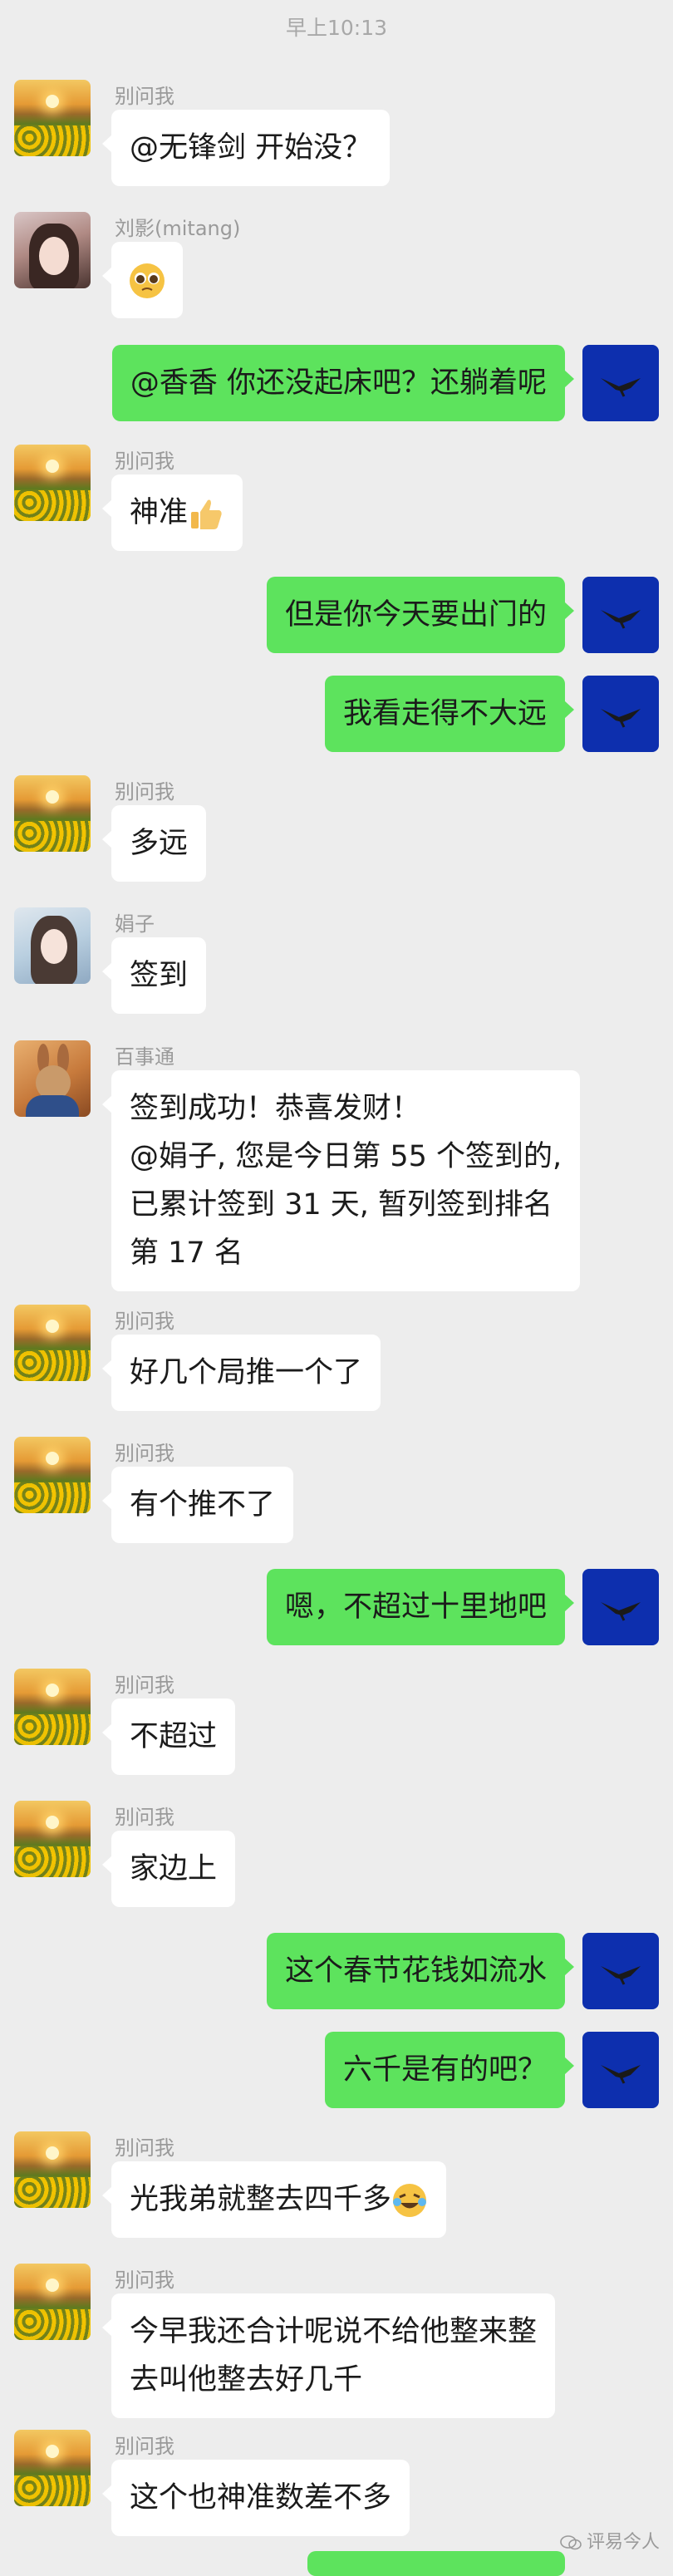 The image size is (673, 2576). I want to click on message-line: 已累计签到 31 天, 暂列签到排名, so click(341, 1205).